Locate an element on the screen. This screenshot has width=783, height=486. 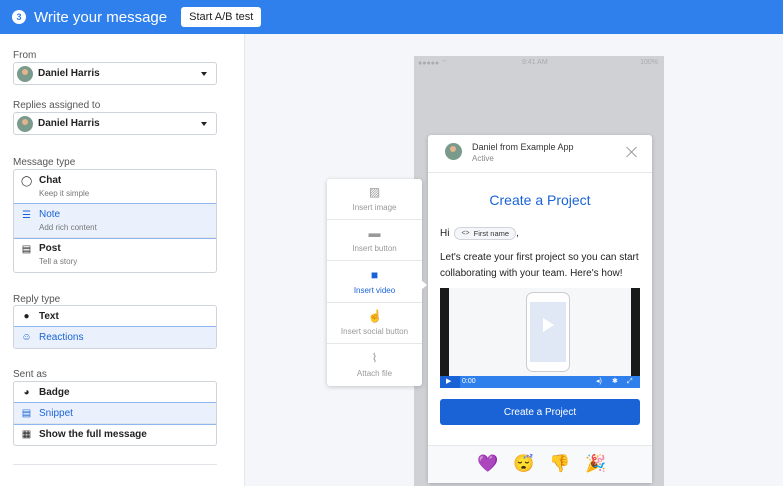
from-label: From is located at coordinates (25, 55).